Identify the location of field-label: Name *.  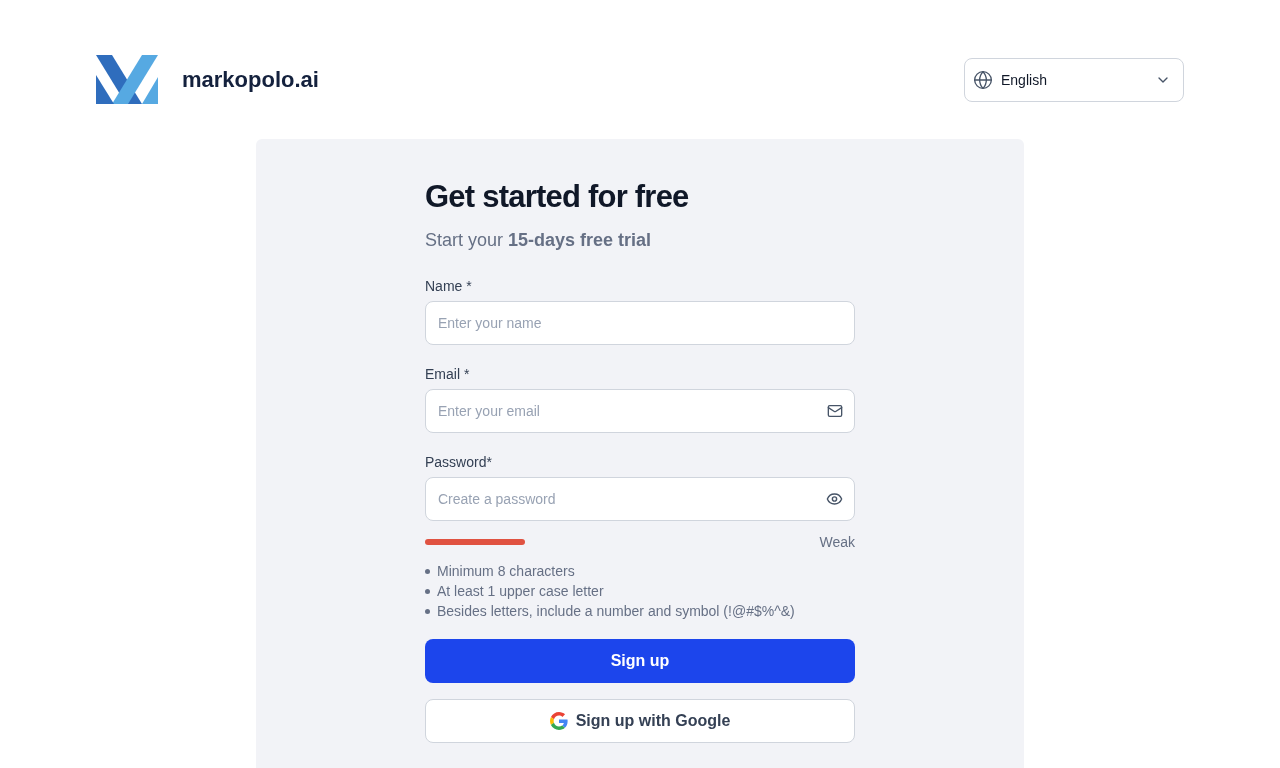
(449, 286).